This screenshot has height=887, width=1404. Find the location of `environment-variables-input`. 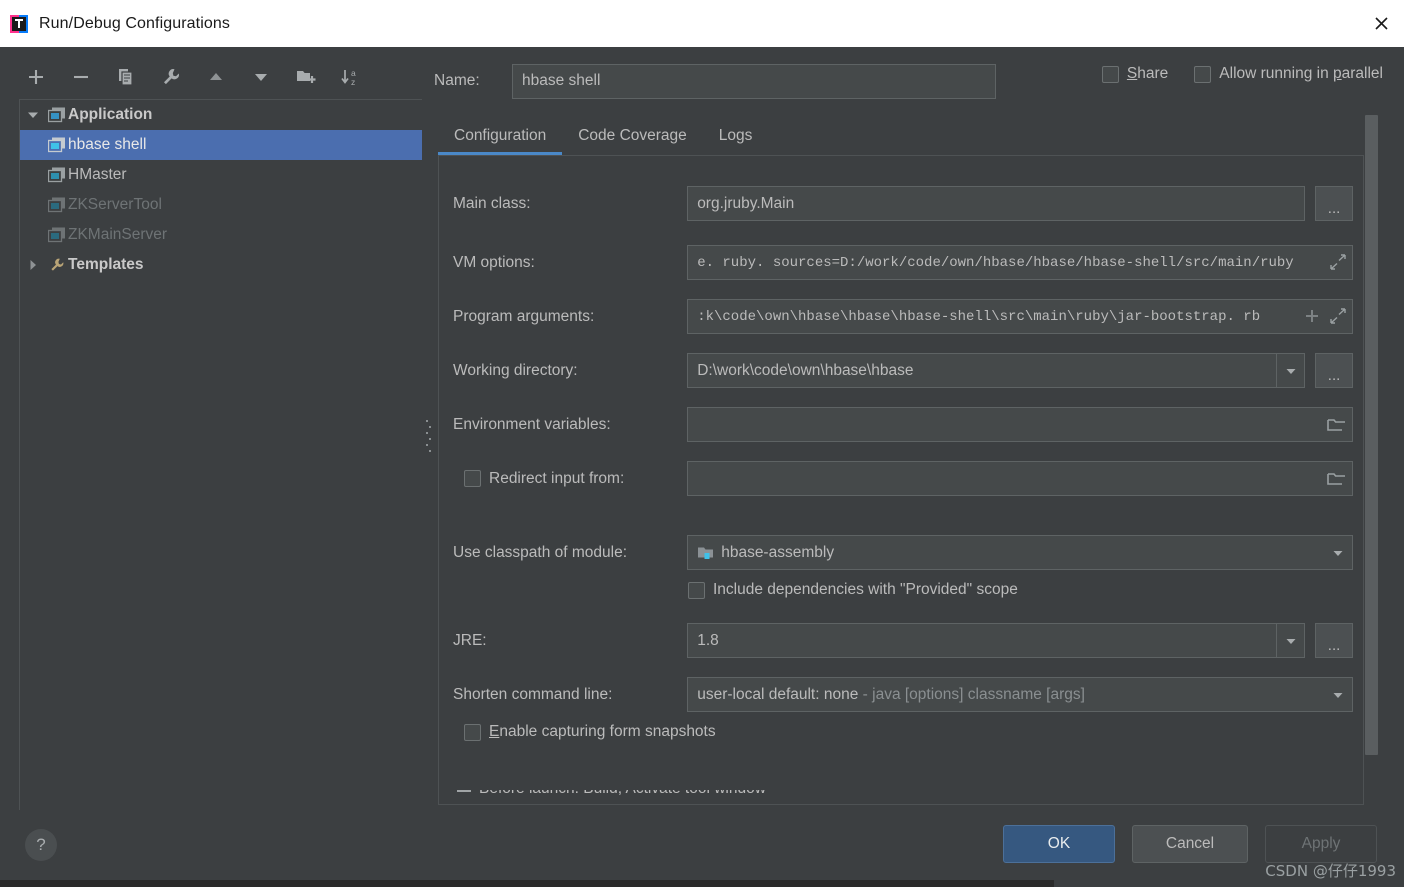

environment-variables-input is located at coordinates (1020, 424).